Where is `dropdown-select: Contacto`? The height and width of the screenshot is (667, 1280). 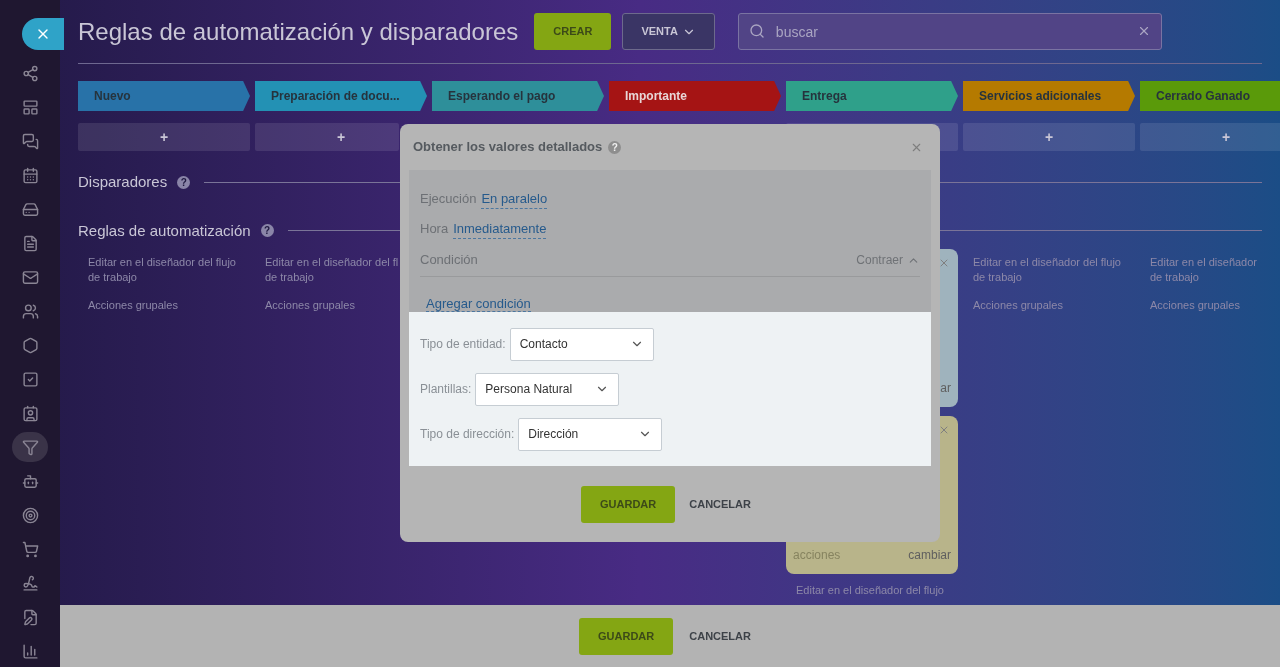
dropdown-select: Contacto is located at coordinates (581, 344).